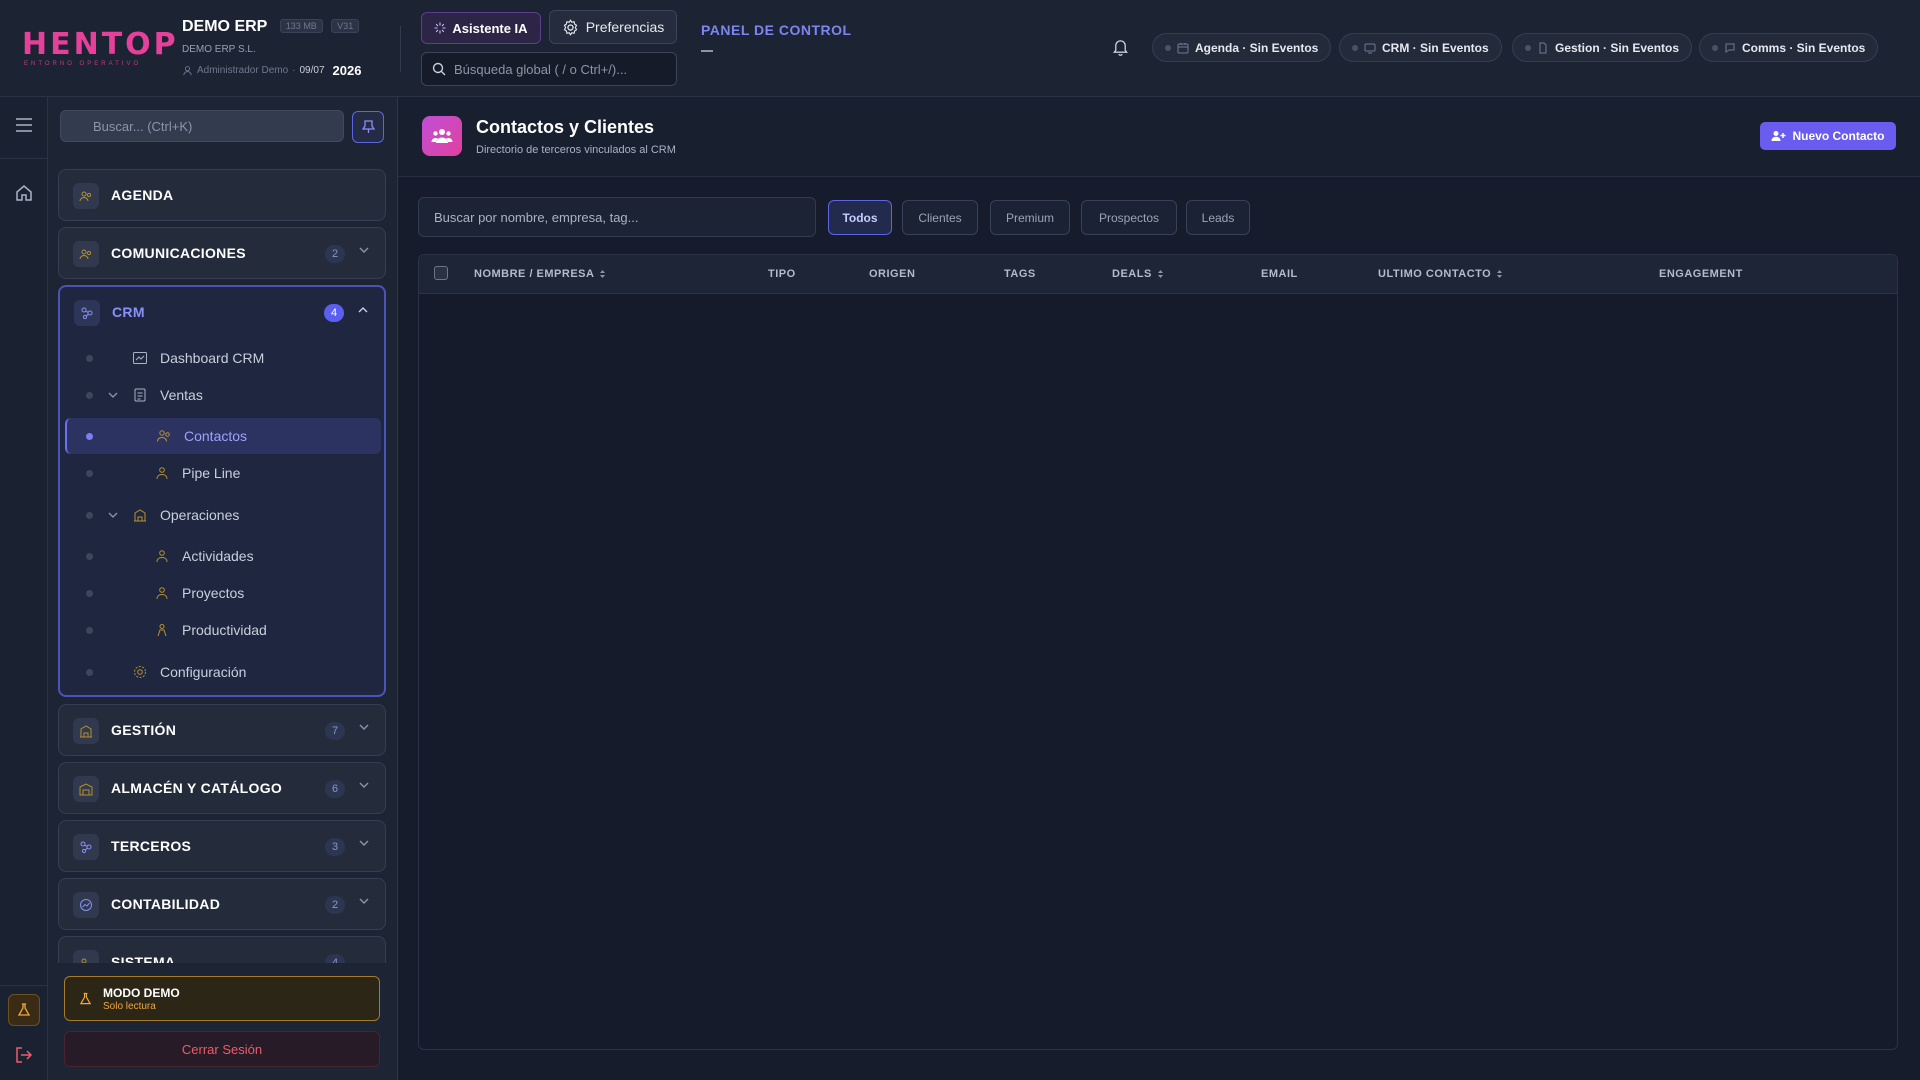 The image size is (1920, 1080). I want to click on status-pill-crm: CRM · Sin Eventos, so click(1420, 47).